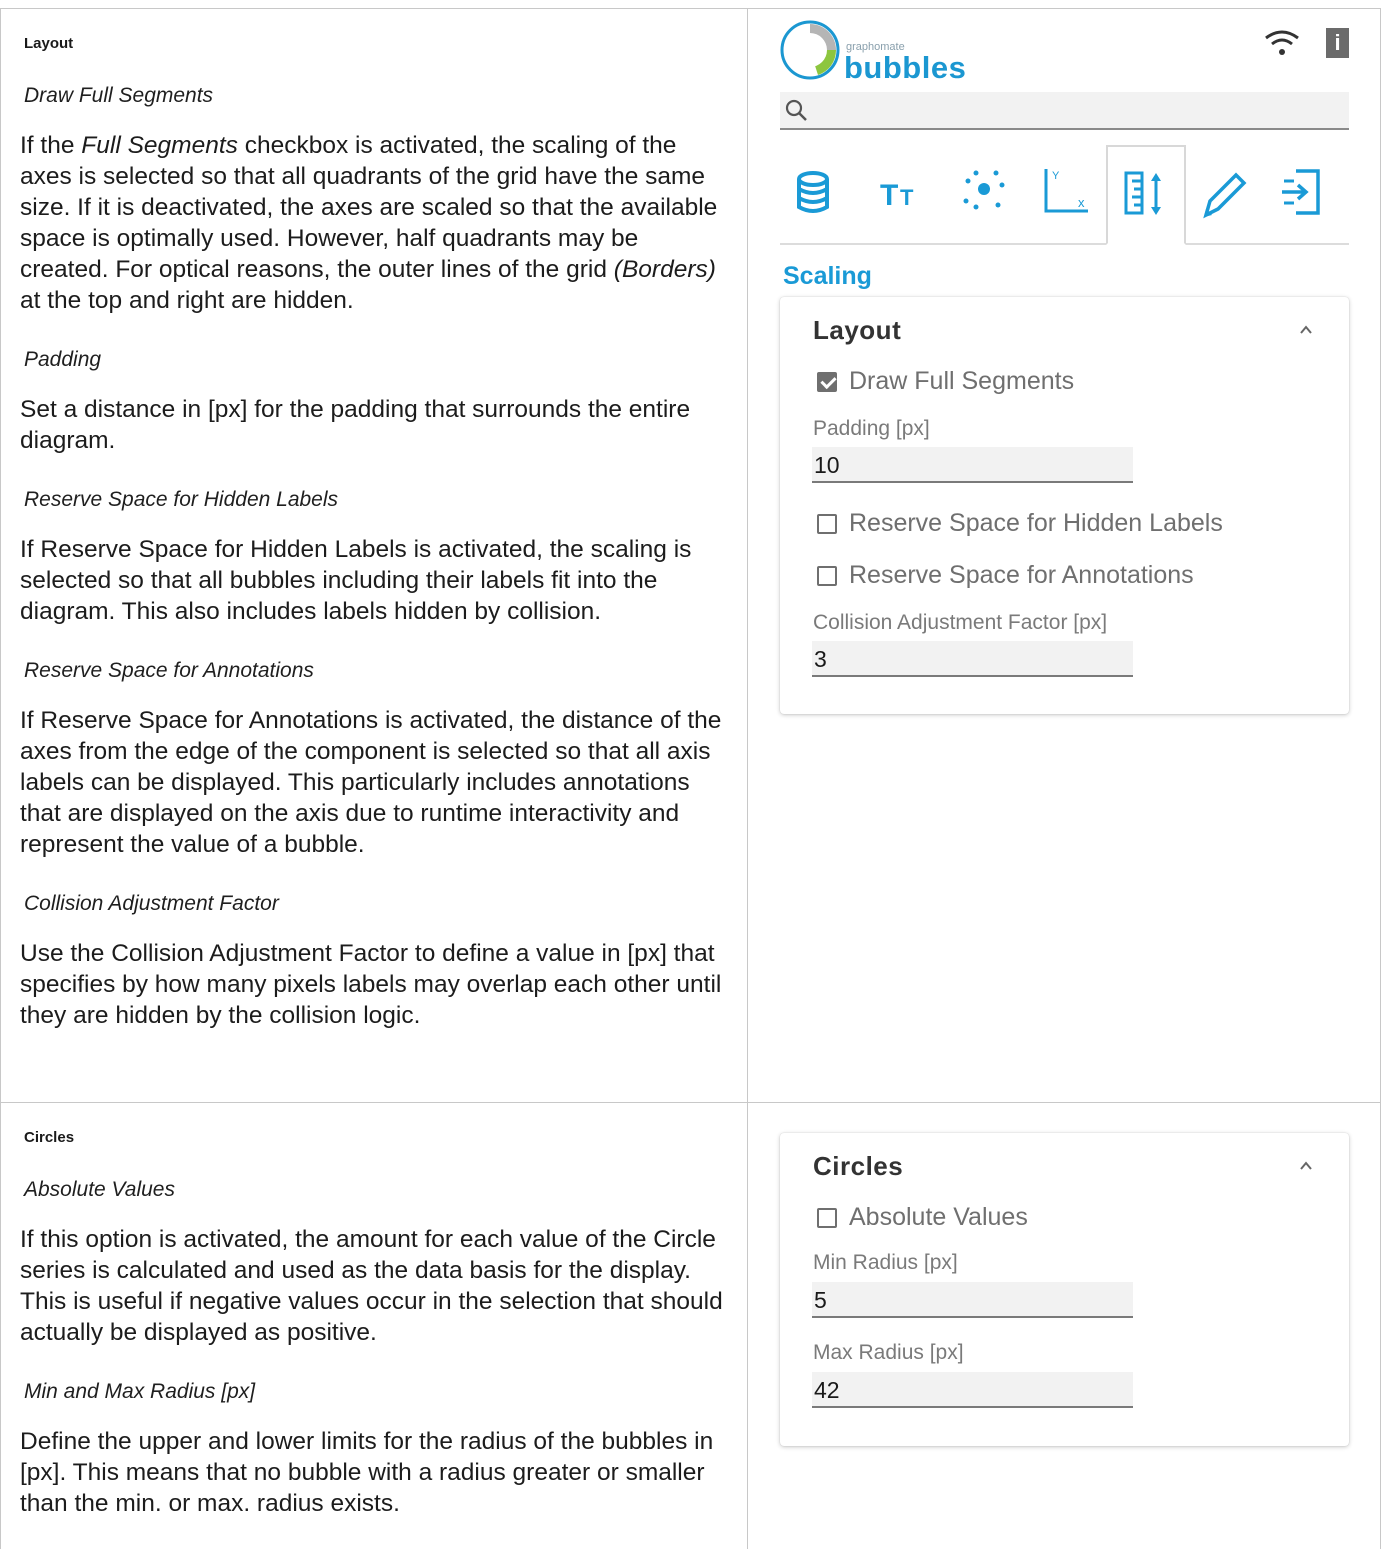 Image resolution: width=1382 pixels, height=1550 pixels. What do you see at coordinates (0, 778) in the screenshot?
I see `table-border-left` at bounding box center [0, 778].